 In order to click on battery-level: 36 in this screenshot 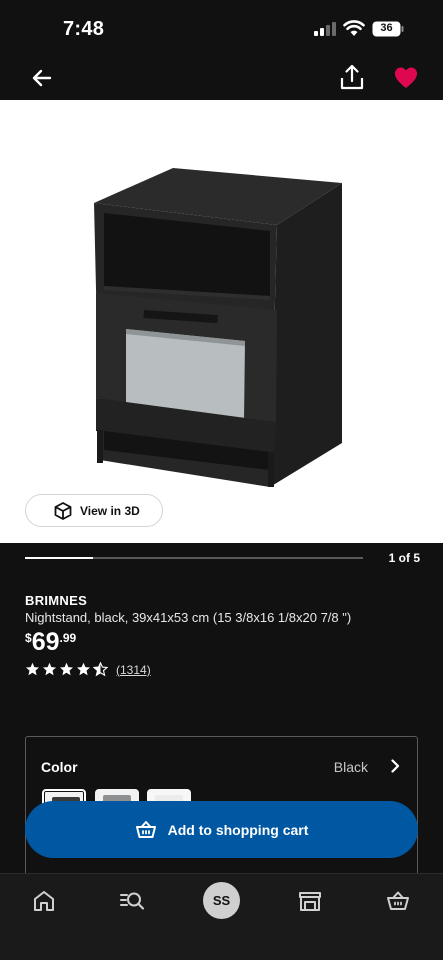, I will do `click(386, 28)`.